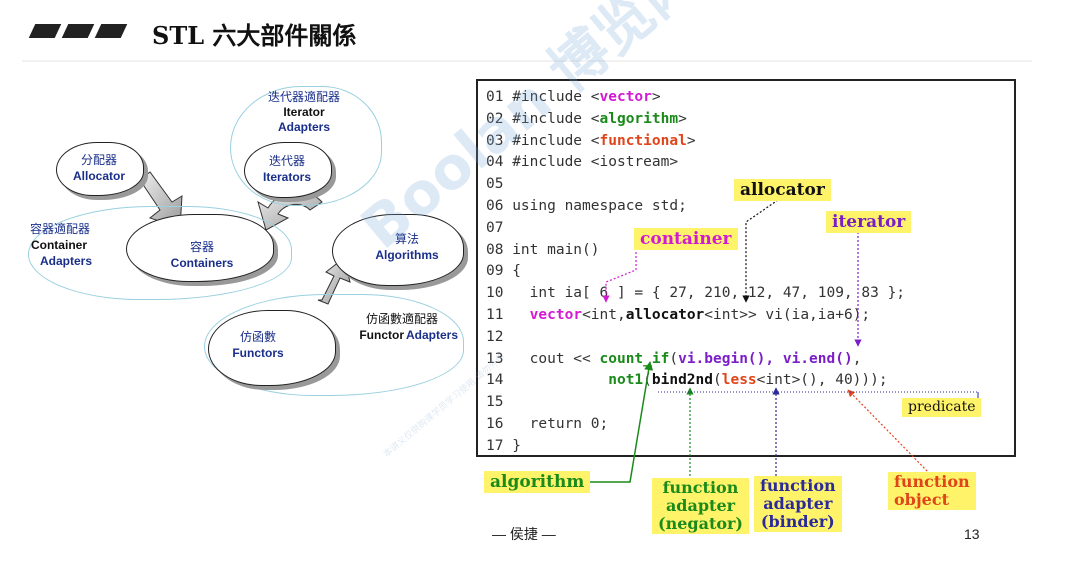  I want to click on line-number: 13, so click(499, 358).